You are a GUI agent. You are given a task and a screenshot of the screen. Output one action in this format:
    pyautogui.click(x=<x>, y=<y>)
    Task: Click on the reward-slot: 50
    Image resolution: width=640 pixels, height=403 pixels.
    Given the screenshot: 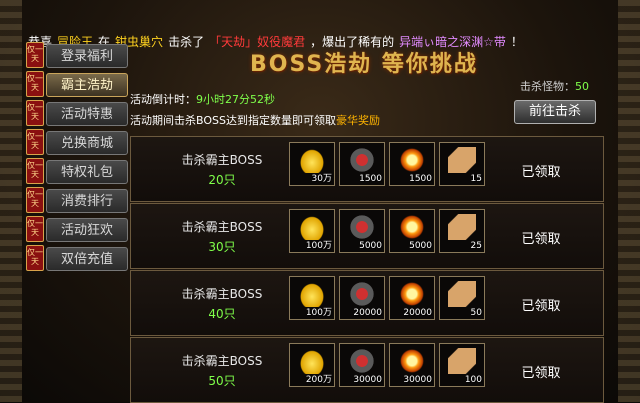 What is the action you would take?
    pyautogui.click(x=462, y=298)
    